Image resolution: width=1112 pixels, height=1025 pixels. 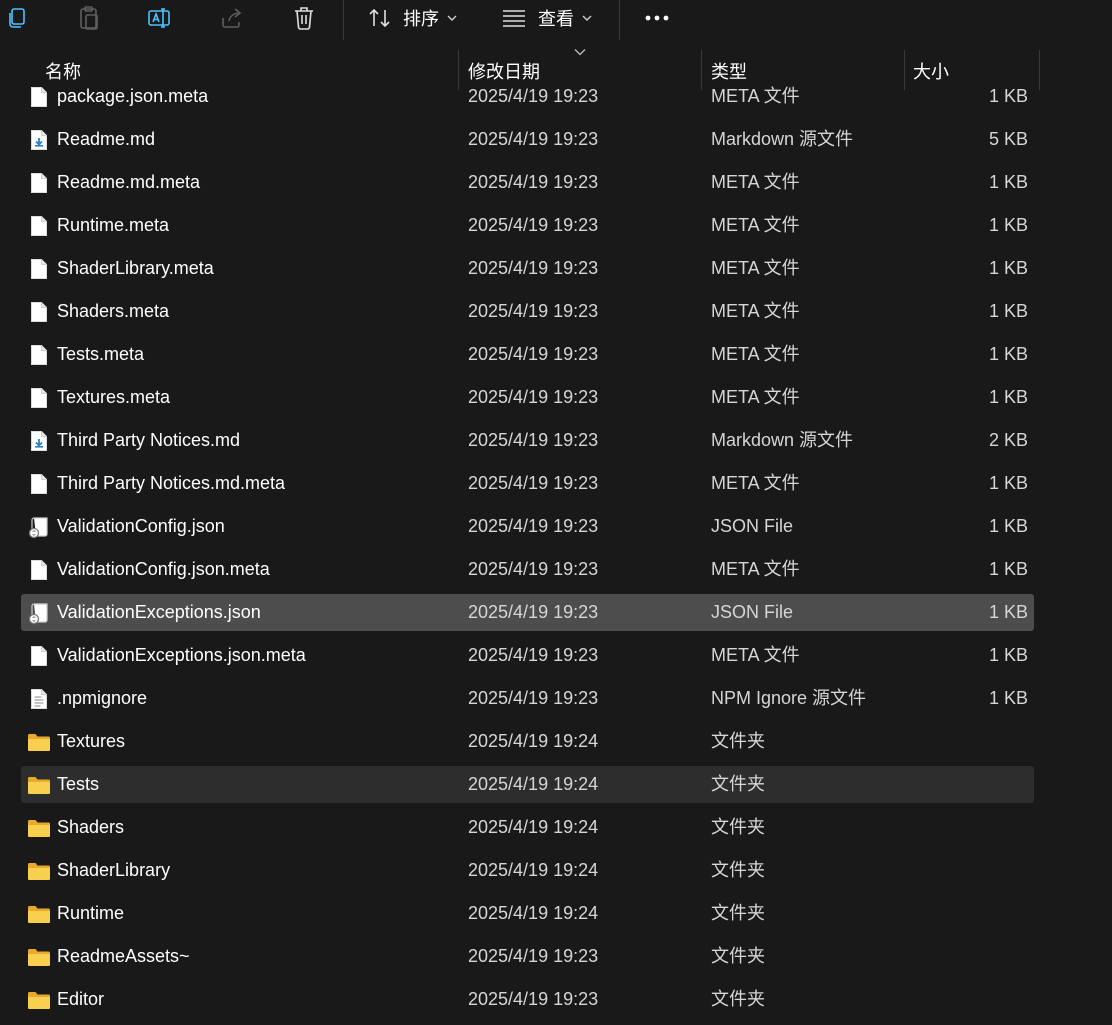 What do you see at coordinates (527, 870) in the screenshot?
I see `file-row: ShaderLibrary 2025/4/19 19:24 文件夹` at bounding box center [527, 870].